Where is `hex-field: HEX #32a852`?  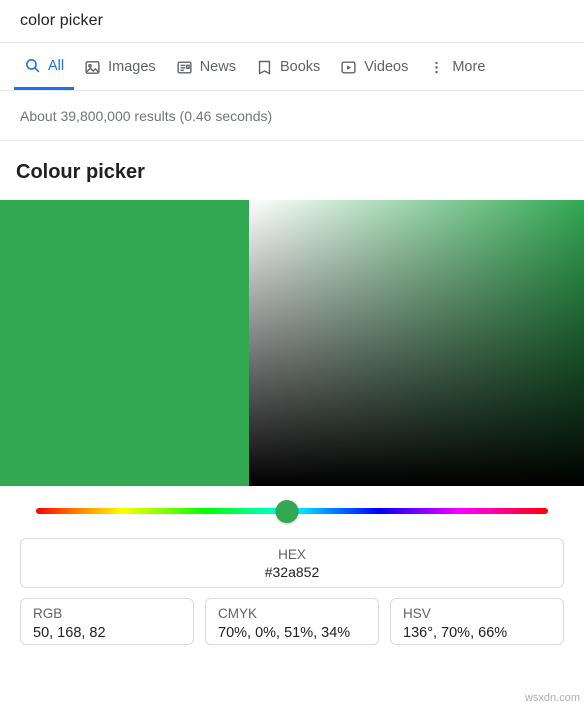 hex-field: HEX #32a852 is located at coordinates (292, 563).